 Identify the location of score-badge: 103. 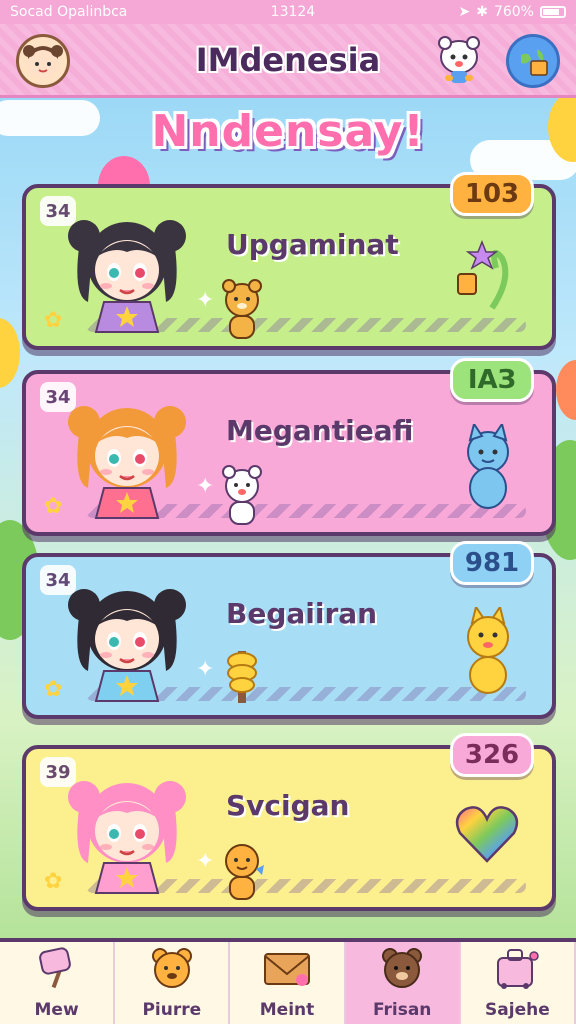
(492, 194).